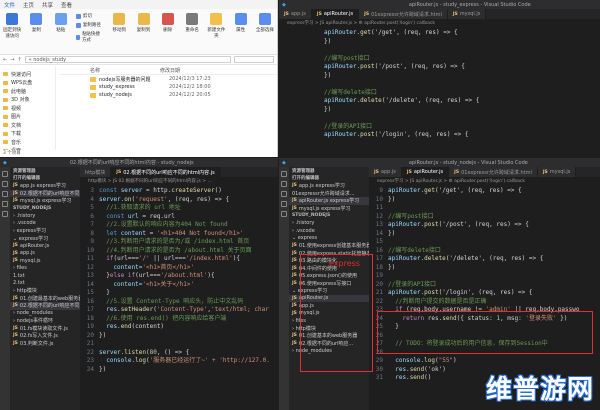 The height and width of the screenshot is (410, 600). Describe the element at coordinates (143, 23) in the screenshot. I see `ribbon-button: 复制到` at that location.